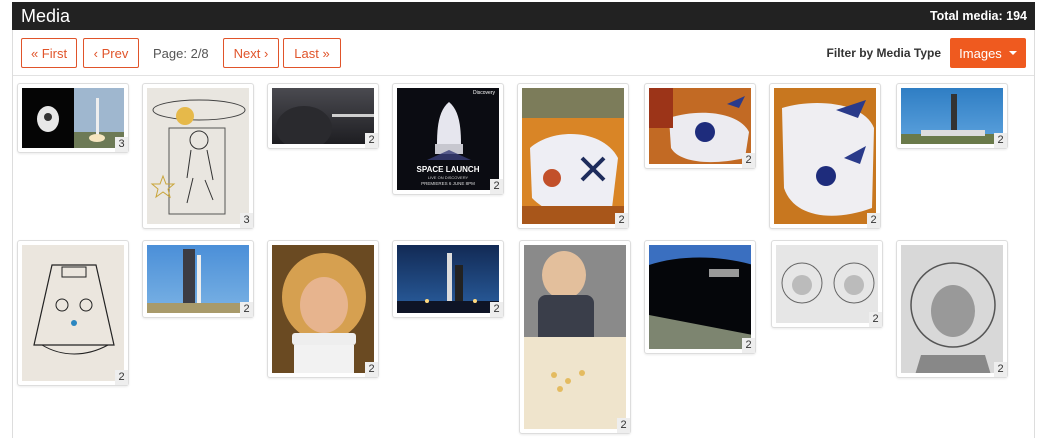  What do you see at coordinates (448, 177) in the screenshot?
I see `poster-subtitle: LIVE ON DISCOVERY` at bounding box center [448, 177].